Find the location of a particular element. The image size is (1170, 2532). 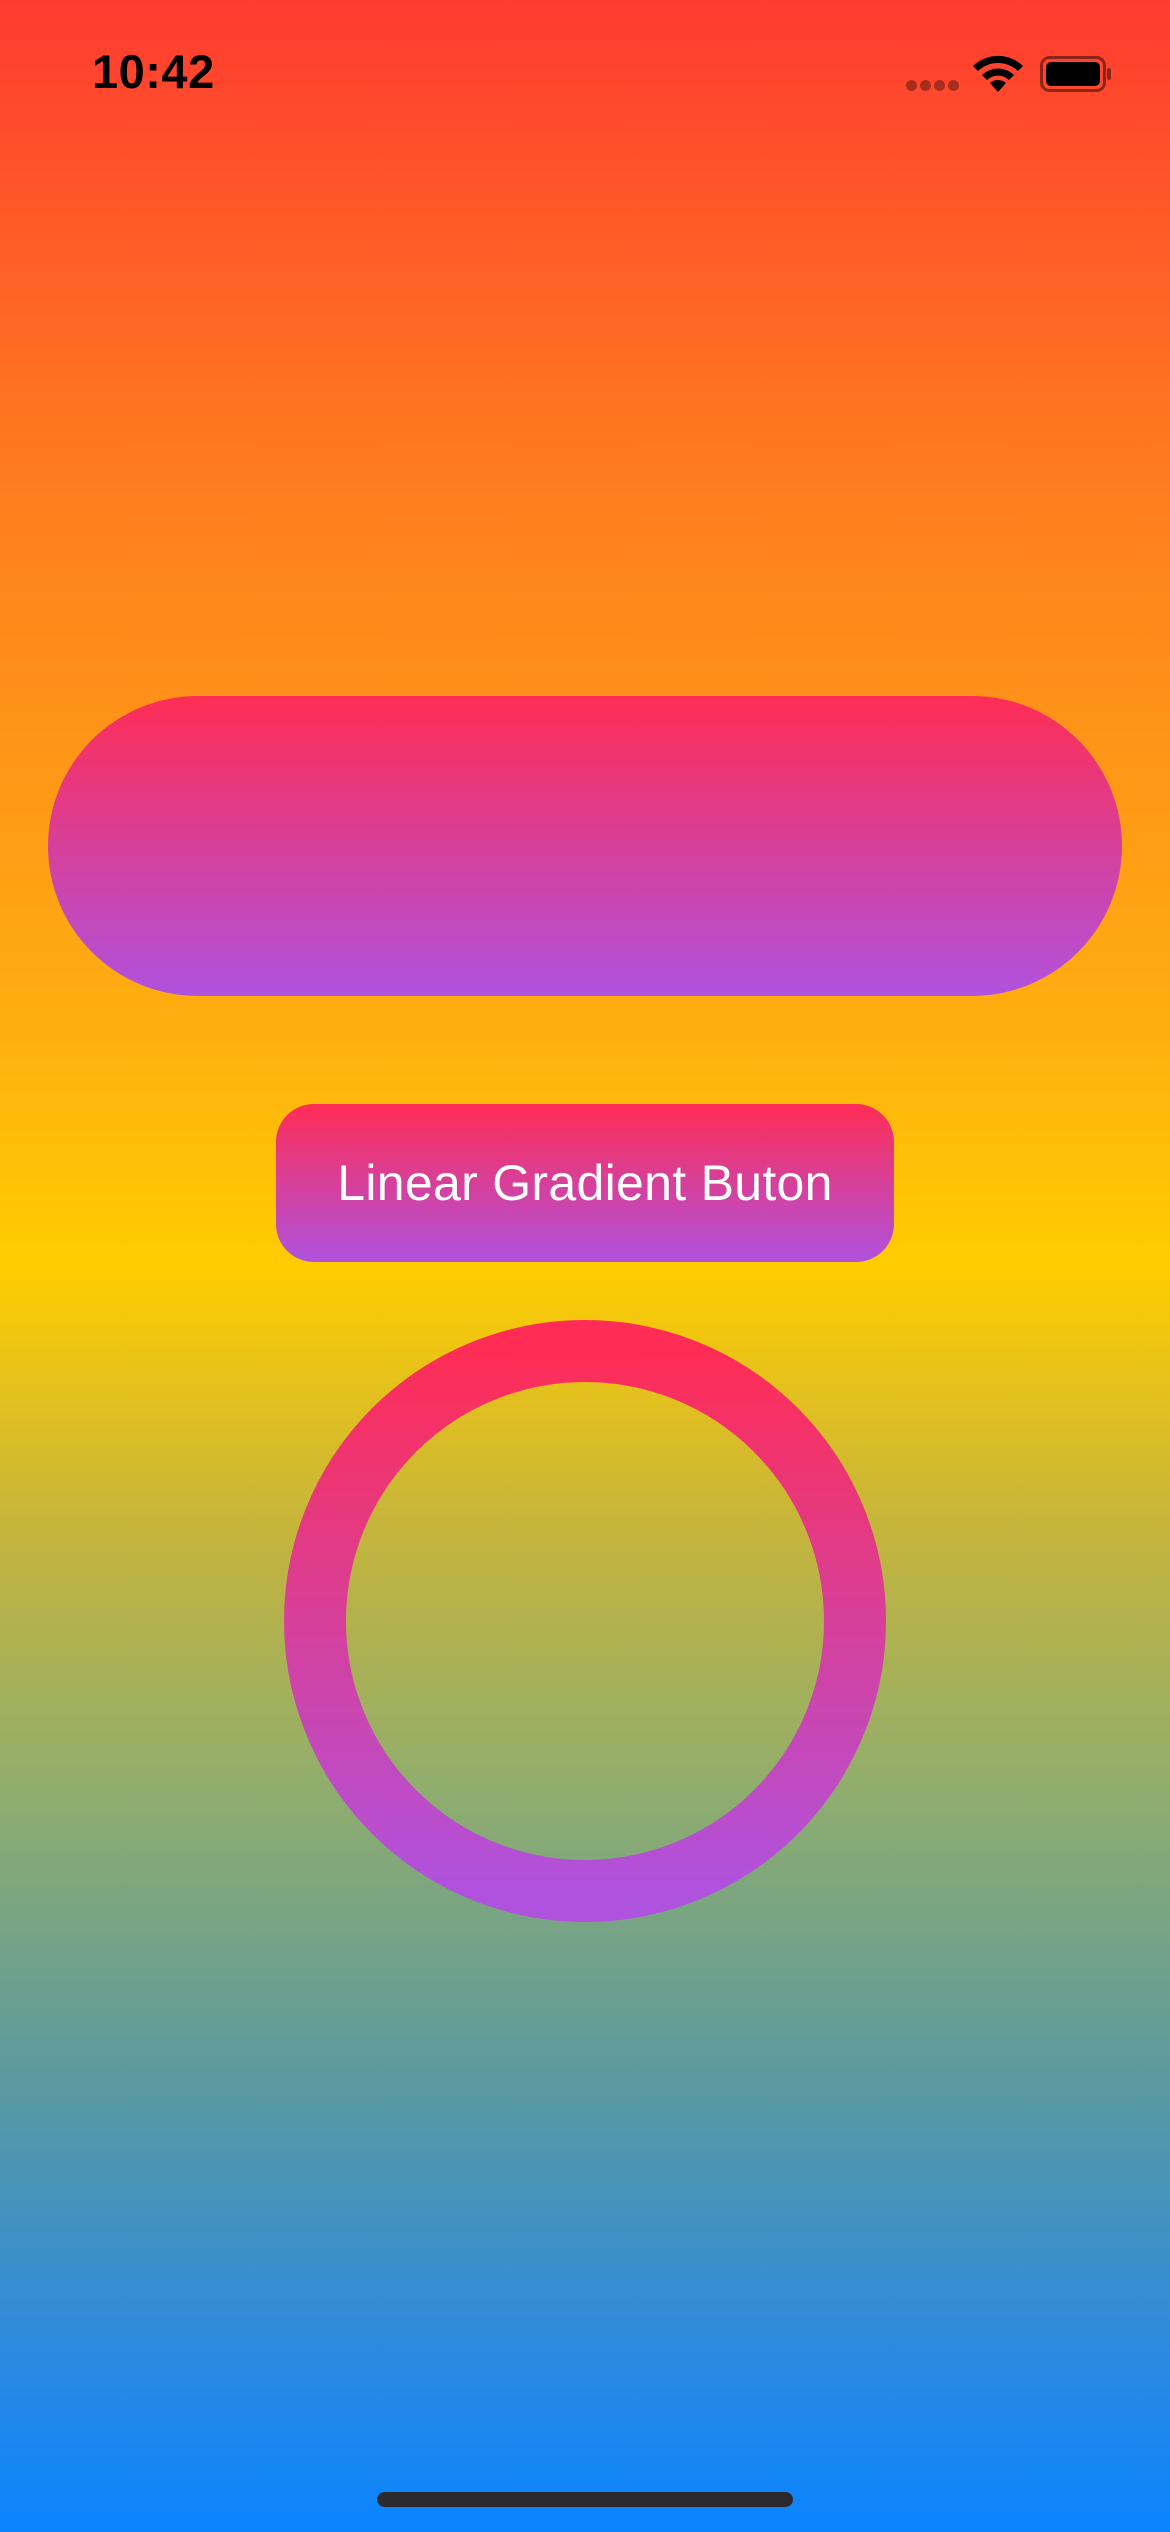

status-time: 10:42 is located at coordinates (153, 71).